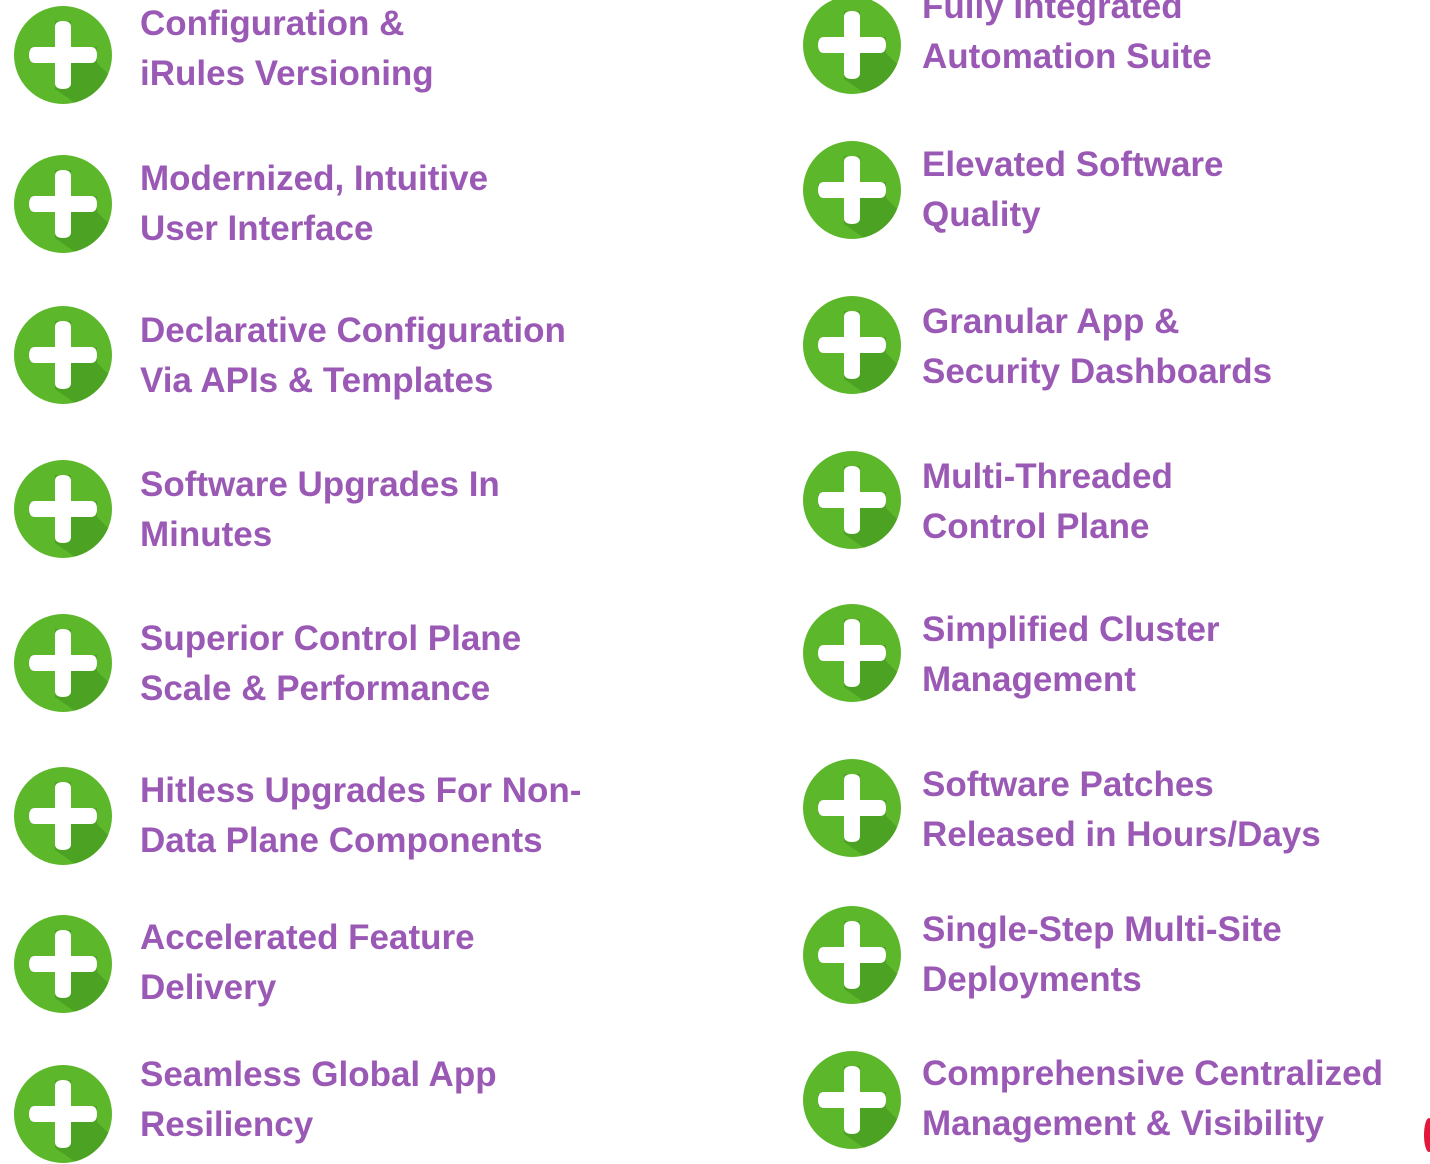  Describe the element at coordinates (307, 963) in the screenshot. I see `feature-label: Accelerated Feature Delivery` at that location.